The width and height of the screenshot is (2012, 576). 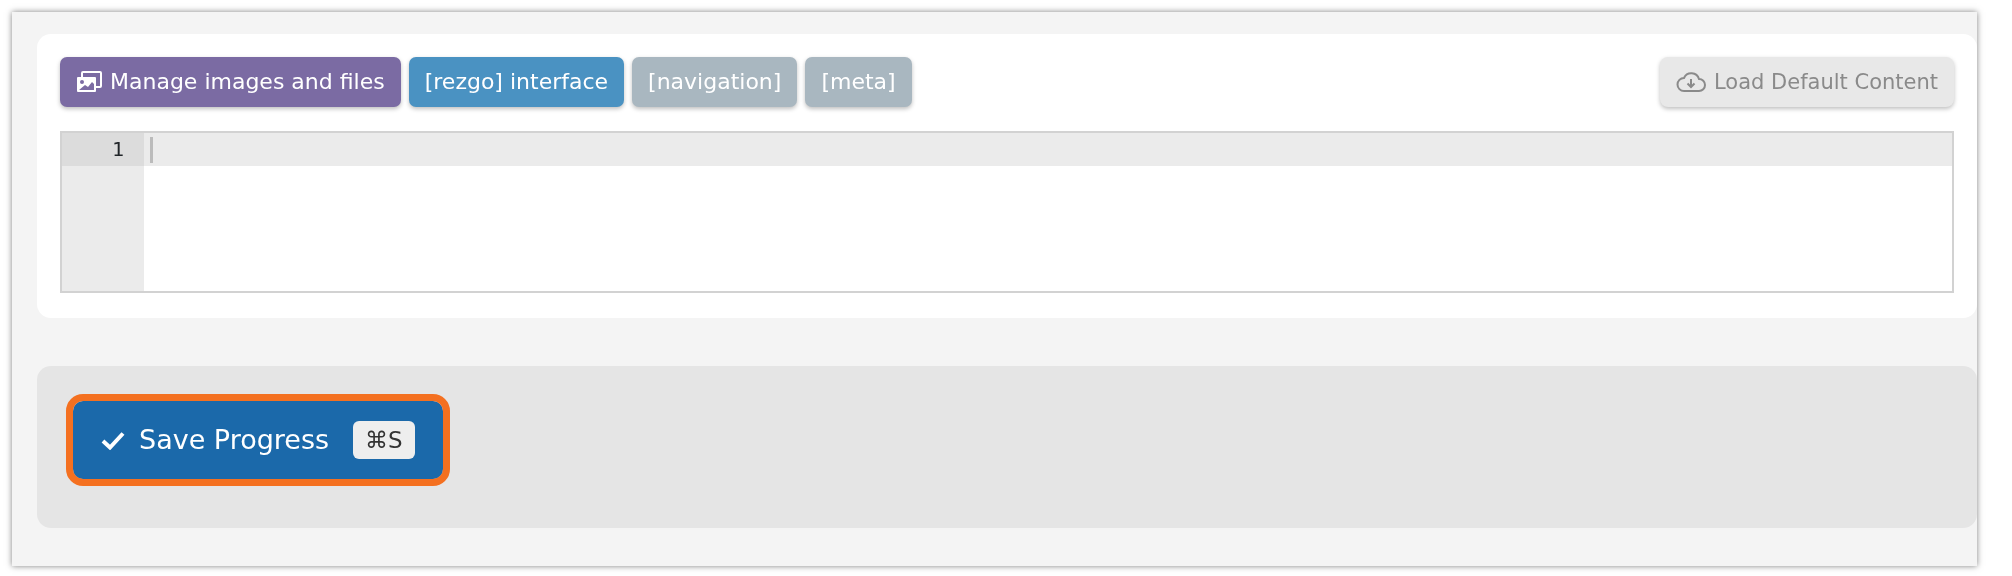 I want to click on keyboard-shortcut: ⌘S, so click(x=384, y=440).